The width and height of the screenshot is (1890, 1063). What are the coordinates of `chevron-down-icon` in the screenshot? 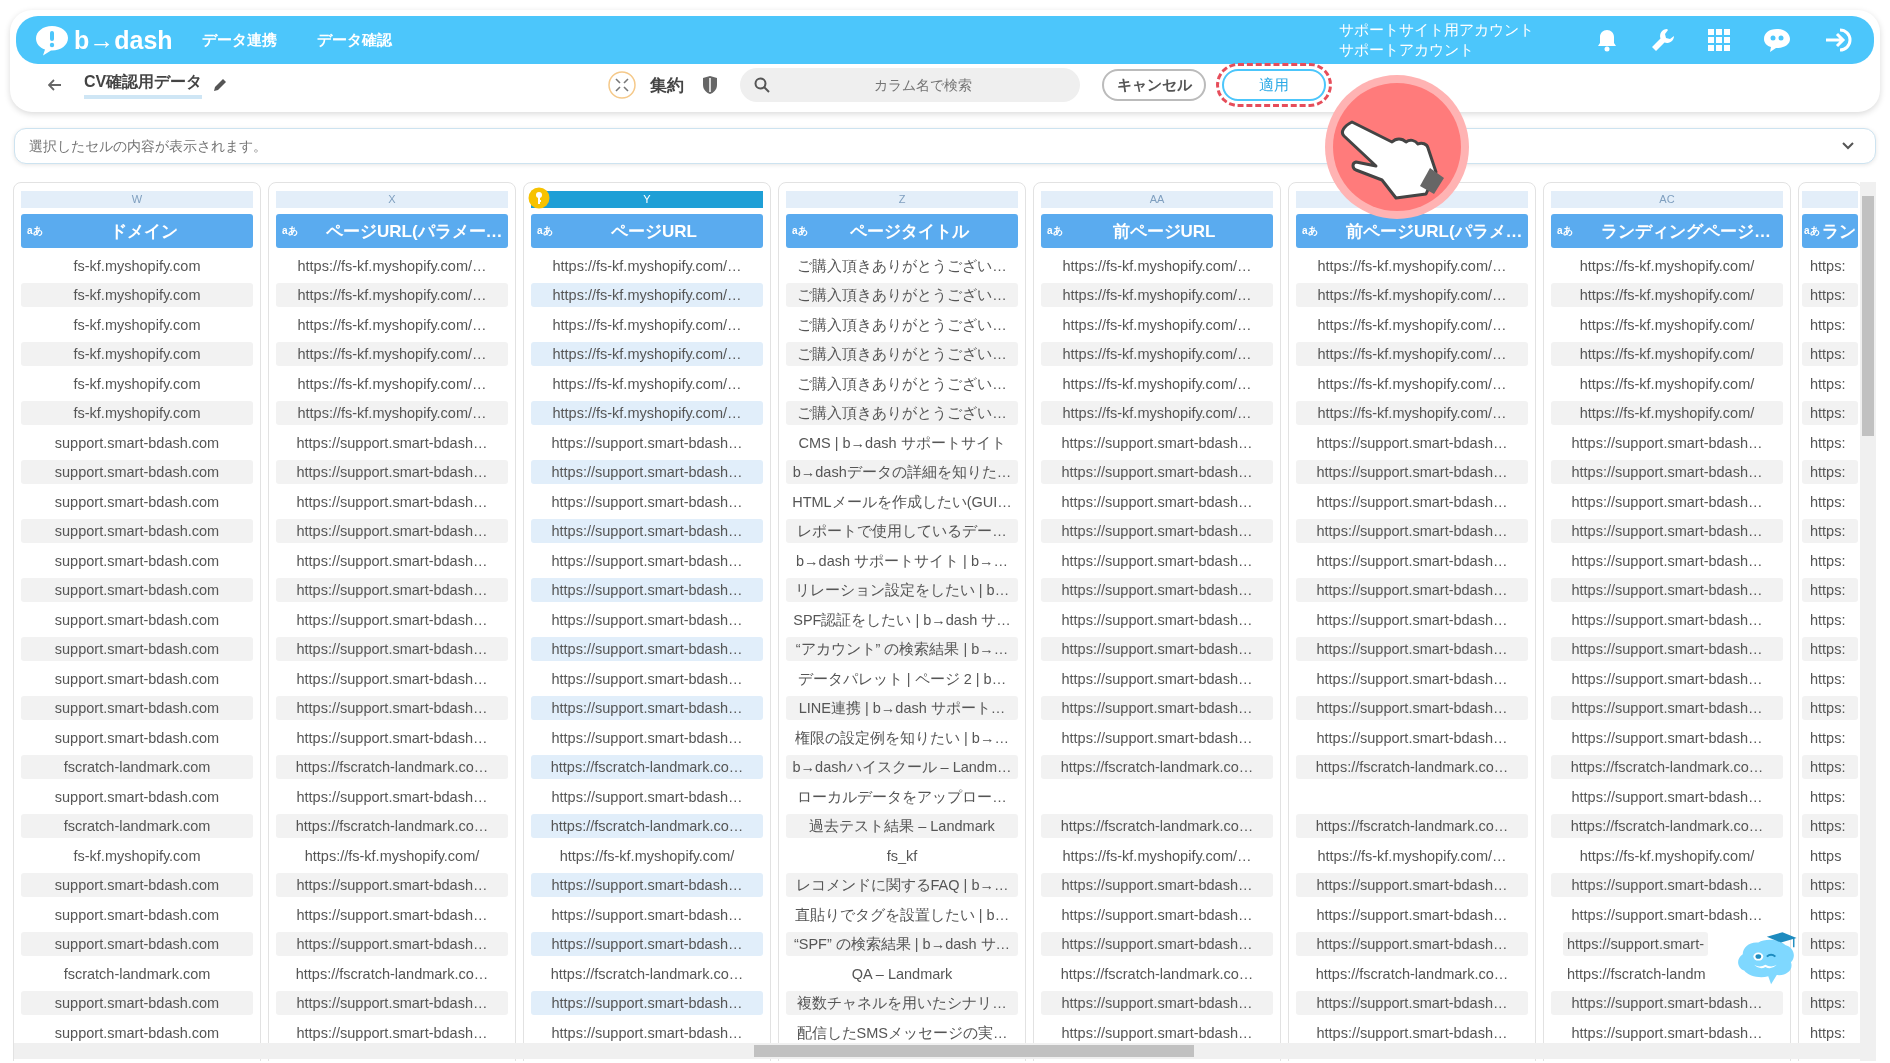 It's located at (1848, 146).